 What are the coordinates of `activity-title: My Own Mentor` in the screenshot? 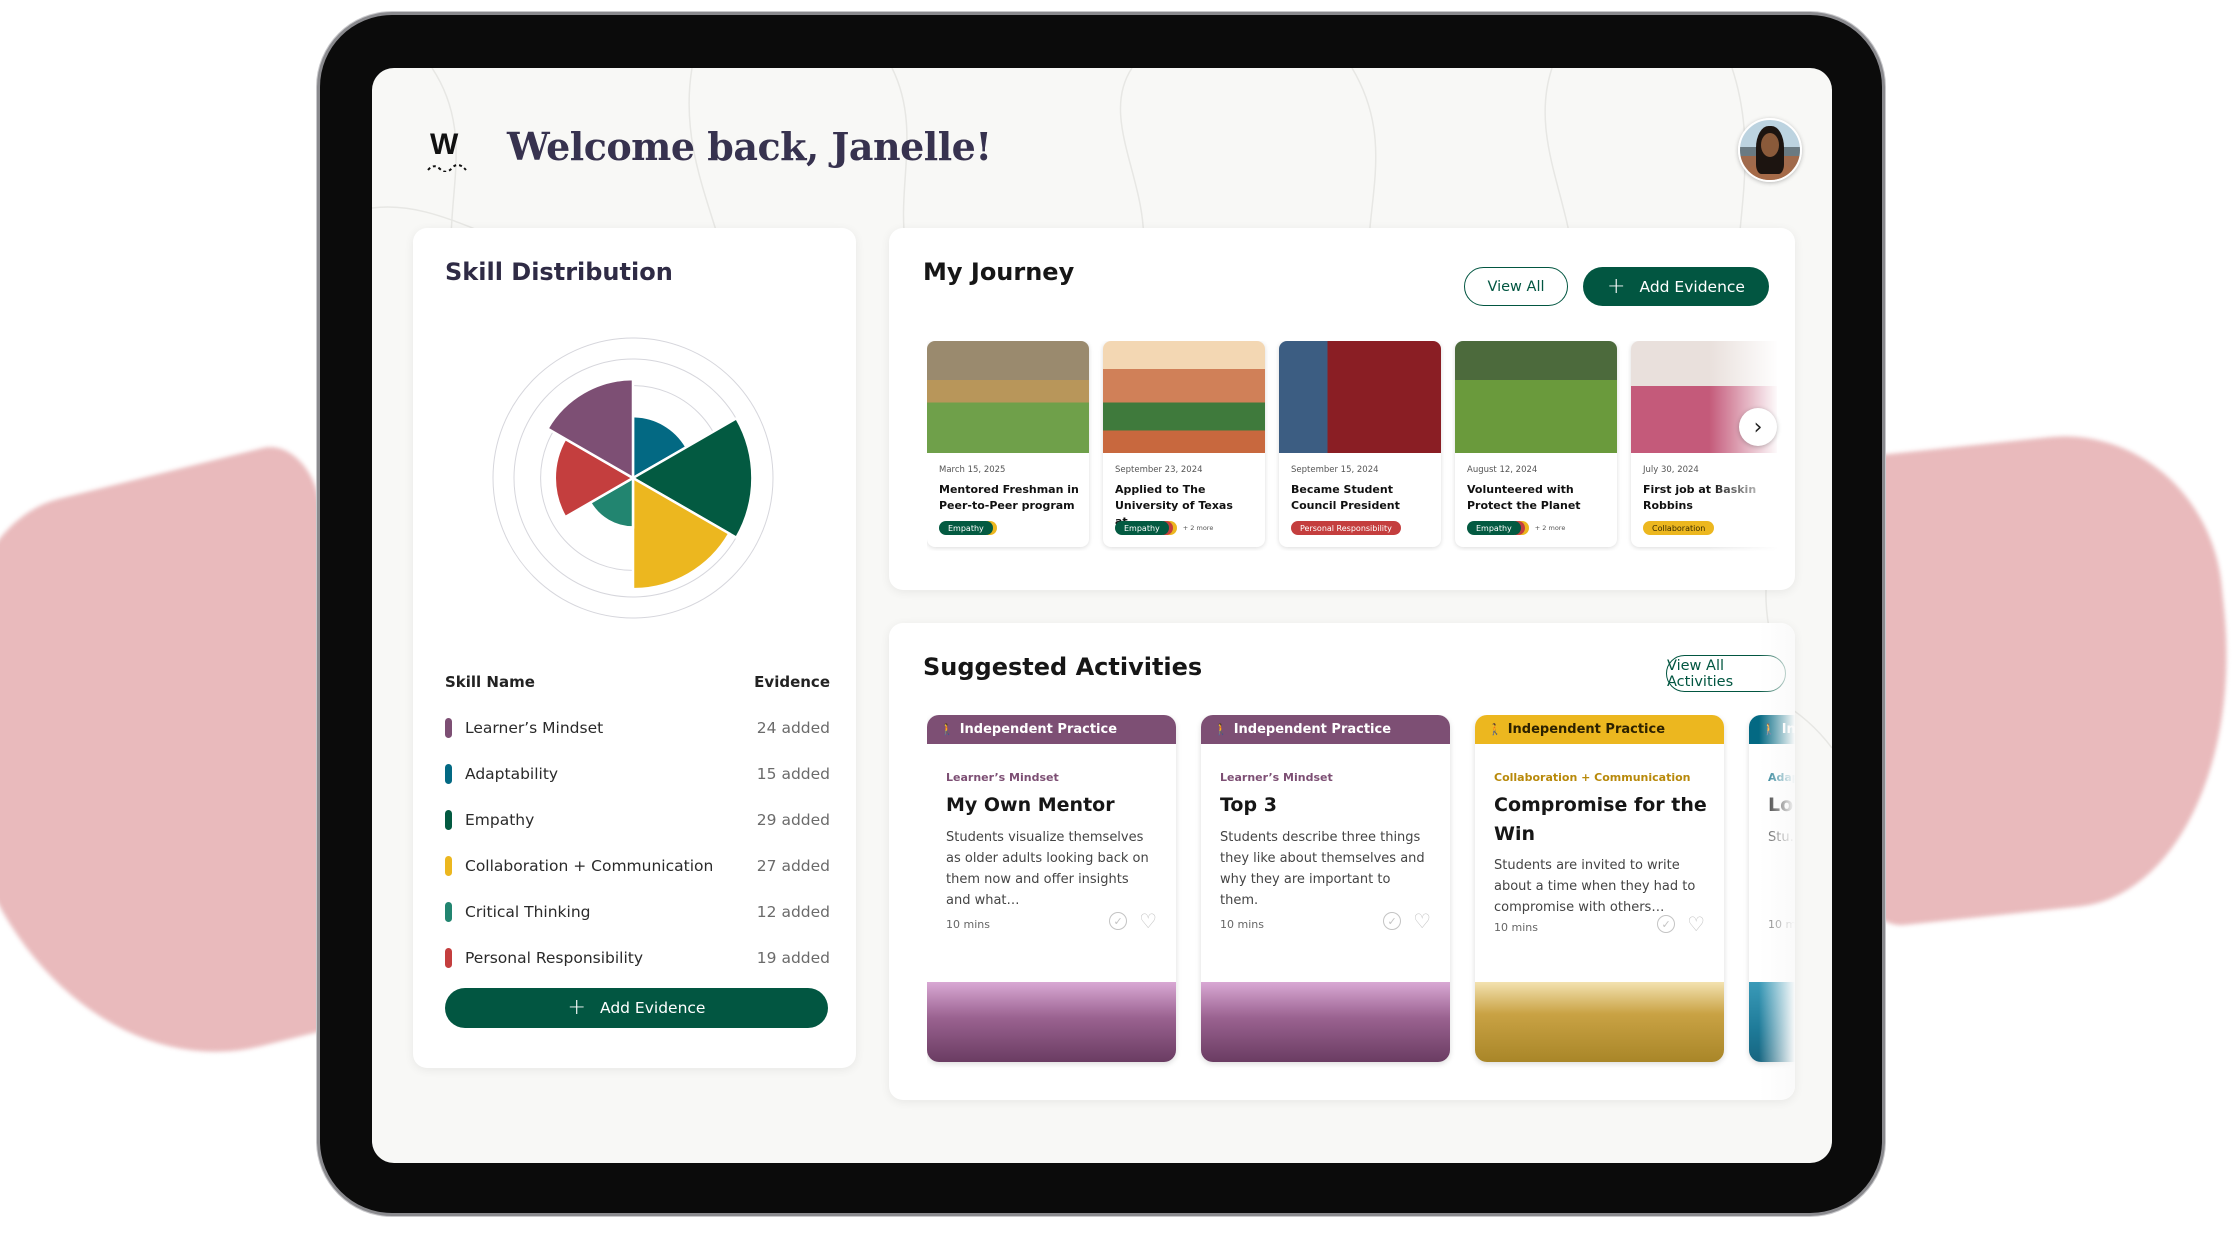 It's located at (1030, 805).